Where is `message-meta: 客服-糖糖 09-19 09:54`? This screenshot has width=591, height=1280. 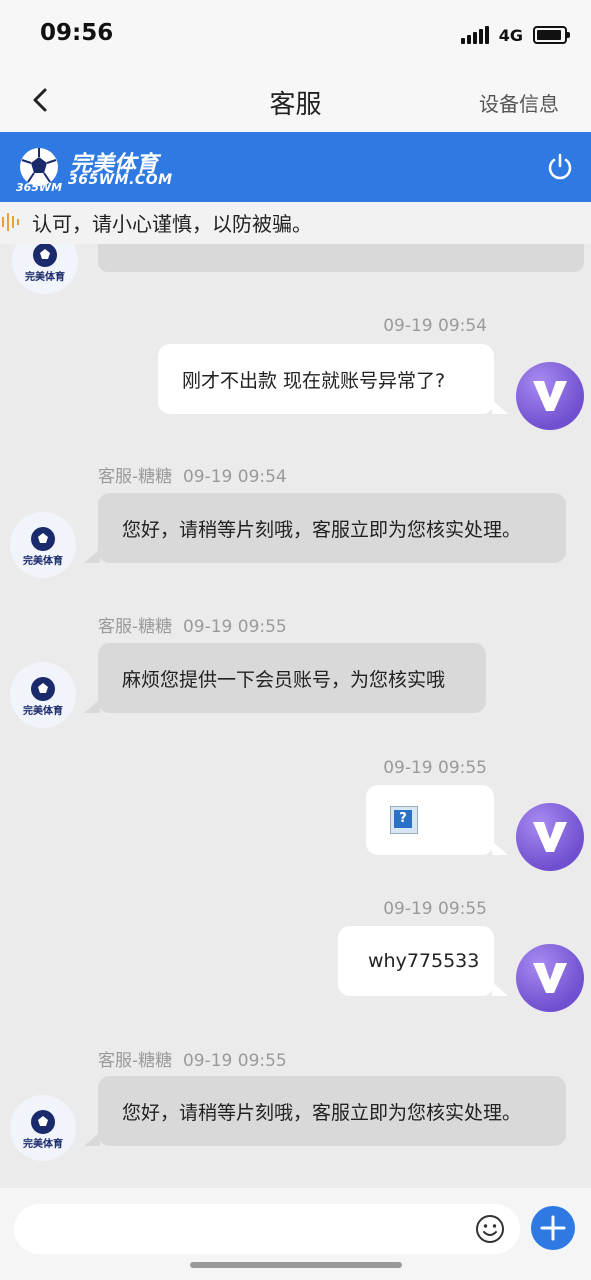
message-meta: 客服-糖糖 09-19 09:54 is located at coordinates (192, 474).